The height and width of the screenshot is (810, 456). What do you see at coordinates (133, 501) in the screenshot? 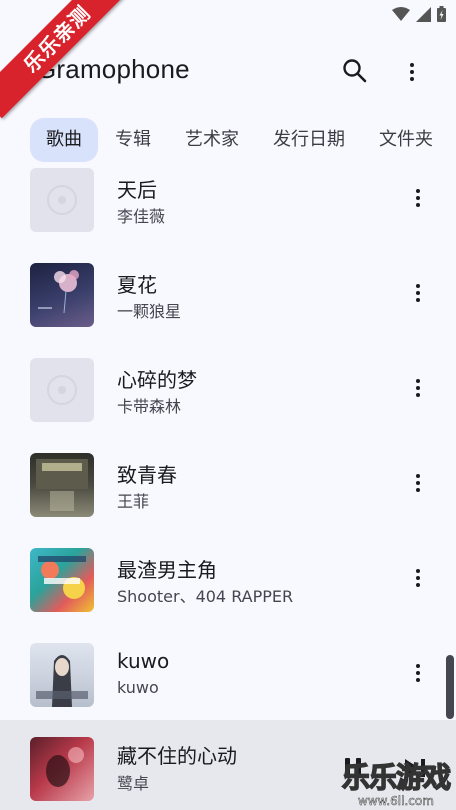
I see `song-artist: 王菲` at bounding box center [133, 501].